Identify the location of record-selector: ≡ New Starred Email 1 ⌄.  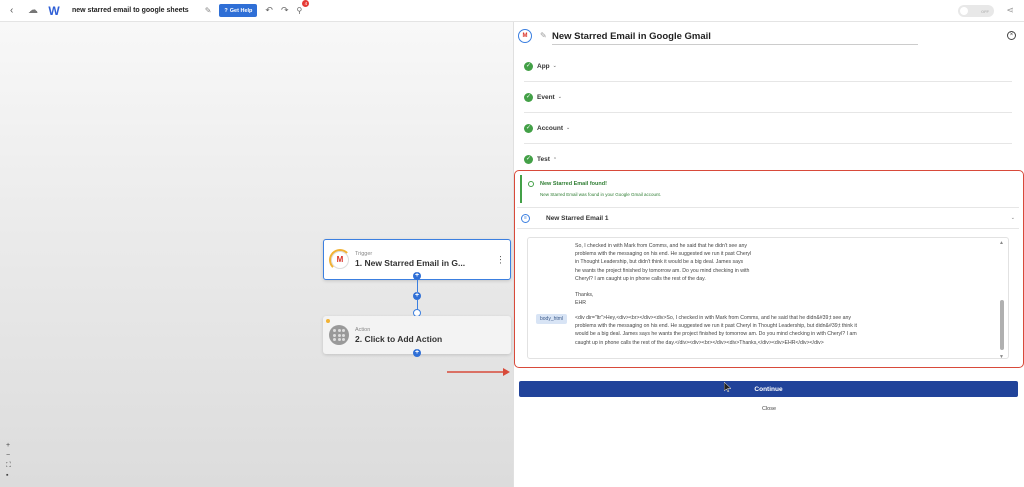
(768, 218).